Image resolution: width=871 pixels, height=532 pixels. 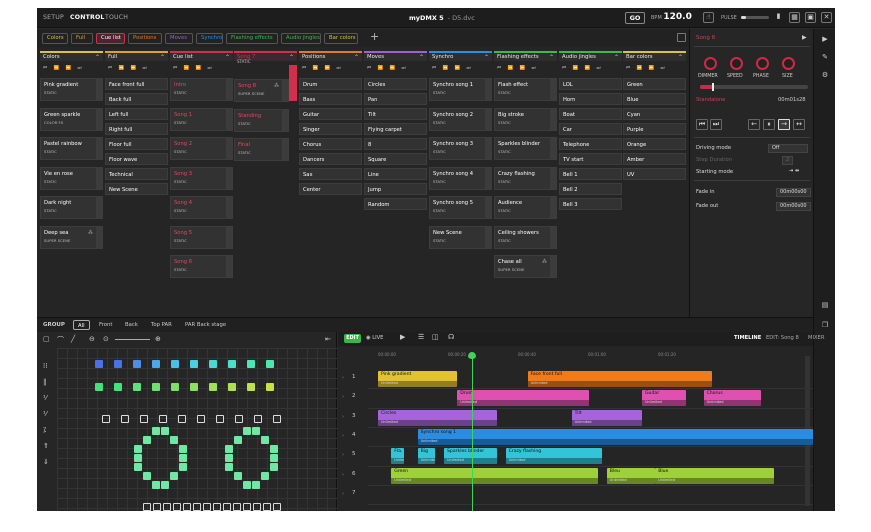 I want to click on scene-cell: Flash effect STATIC, so click(x=525, y=89).